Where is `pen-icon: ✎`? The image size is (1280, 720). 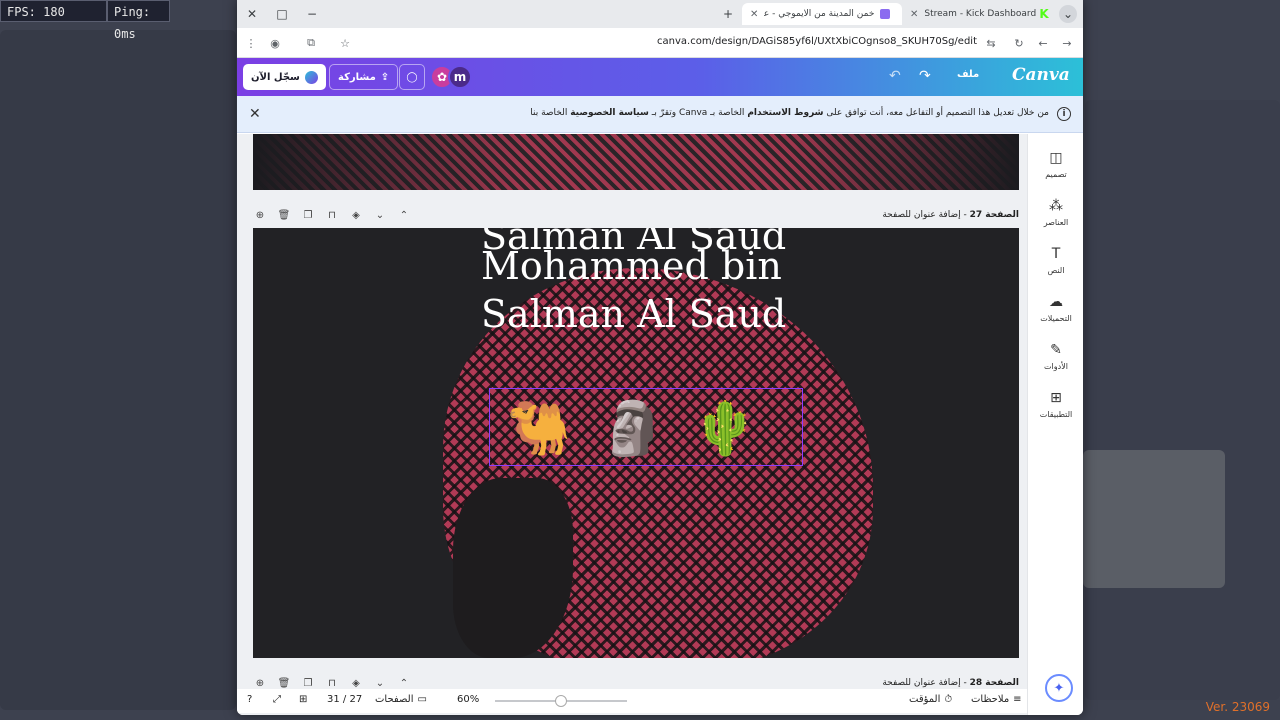
pen-icon: ✎ is located at coordinates (1056, 350).